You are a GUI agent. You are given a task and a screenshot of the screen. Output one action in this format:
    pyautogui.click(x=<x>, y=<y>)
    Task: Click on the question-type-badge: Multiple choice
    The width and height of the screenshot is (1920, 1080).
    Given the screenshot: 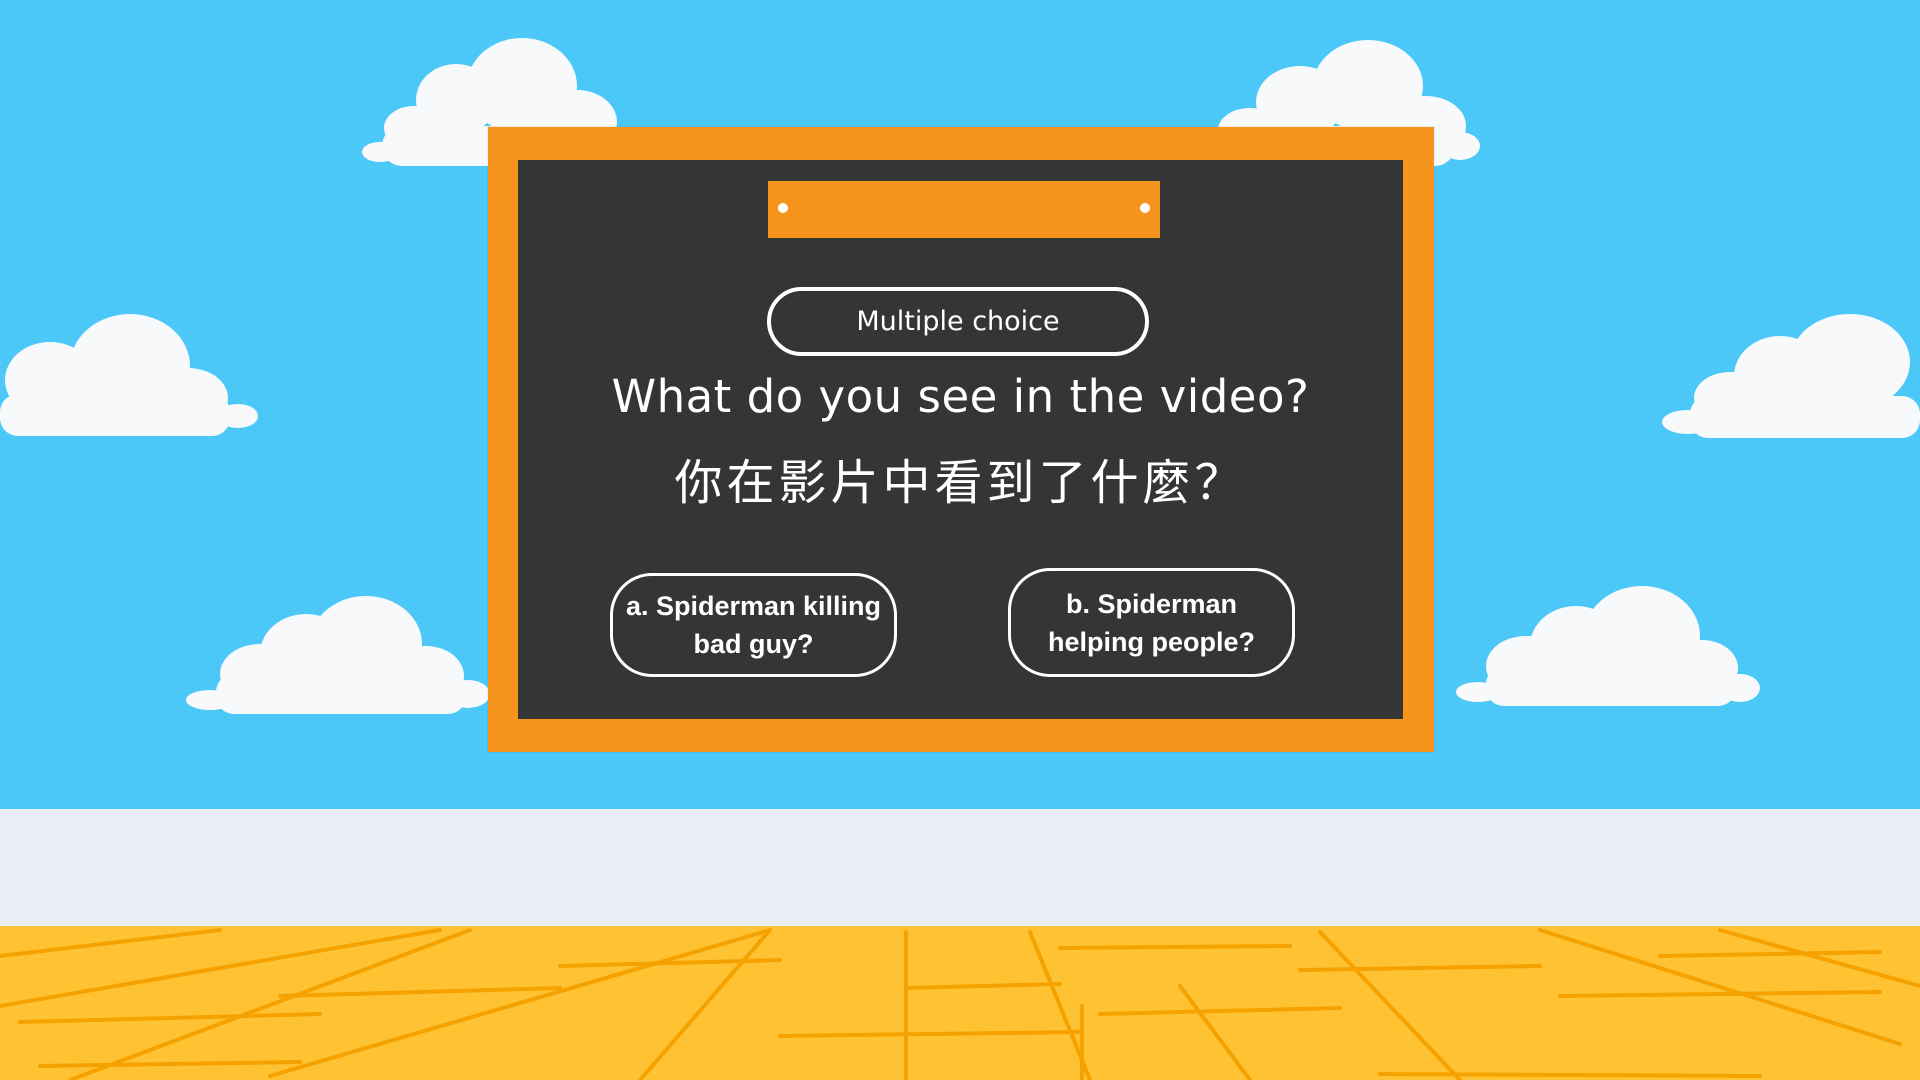 What is the action you would take?
    pyautogui.click(x=958, y=321)
    